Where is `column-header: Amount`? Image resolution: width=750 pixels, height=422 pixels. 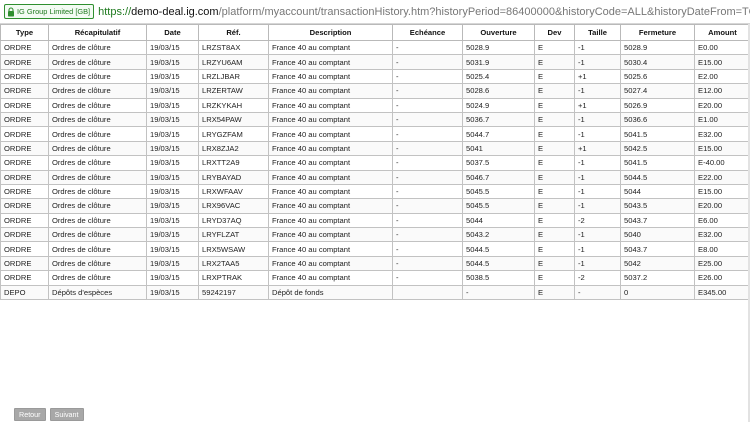 column-header: Amount is located at coordinates (722, 32).